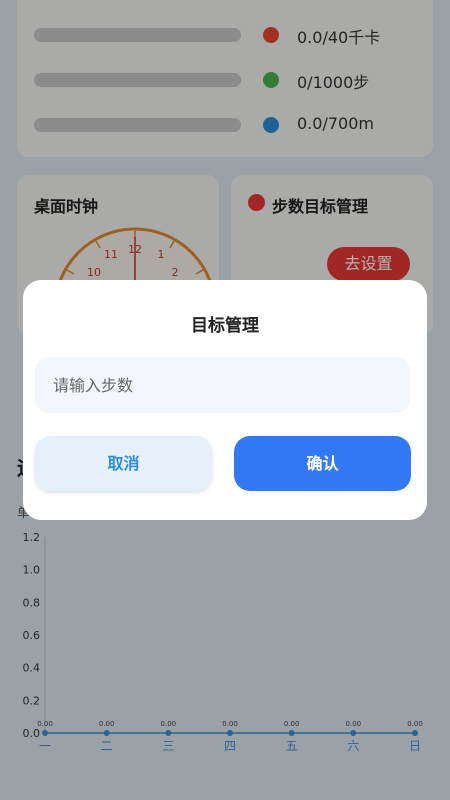  What do you see at coordinates (222, 385) in the screenshot?
I see `steps-input` at bounding box center [222, 385].